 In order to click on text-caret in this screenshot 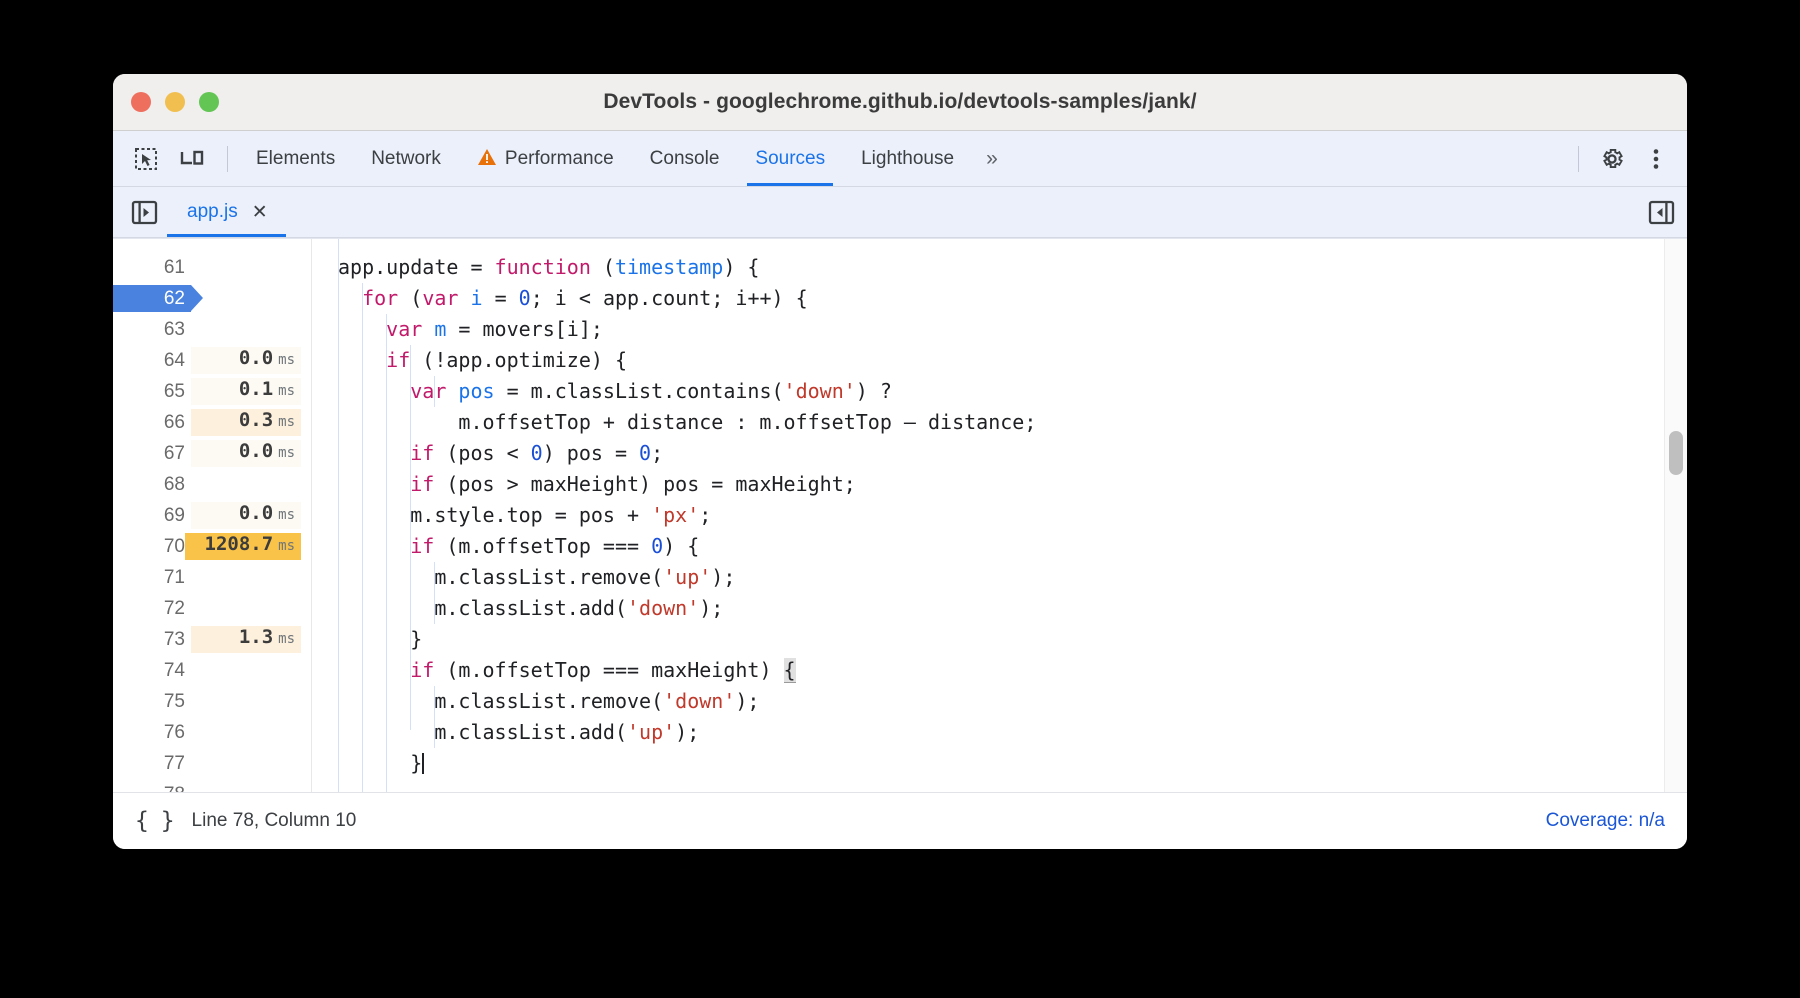, I will do `click(423, 763)`.